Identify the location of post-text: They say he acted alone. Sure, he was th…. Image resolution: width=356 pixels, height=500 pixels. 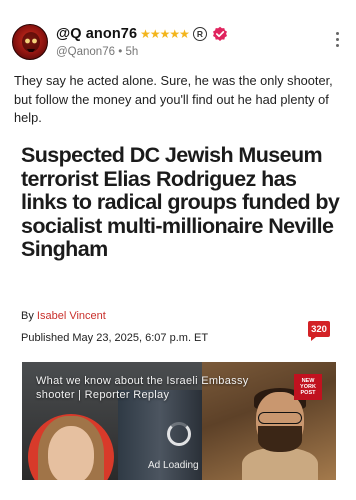
(173, 99).